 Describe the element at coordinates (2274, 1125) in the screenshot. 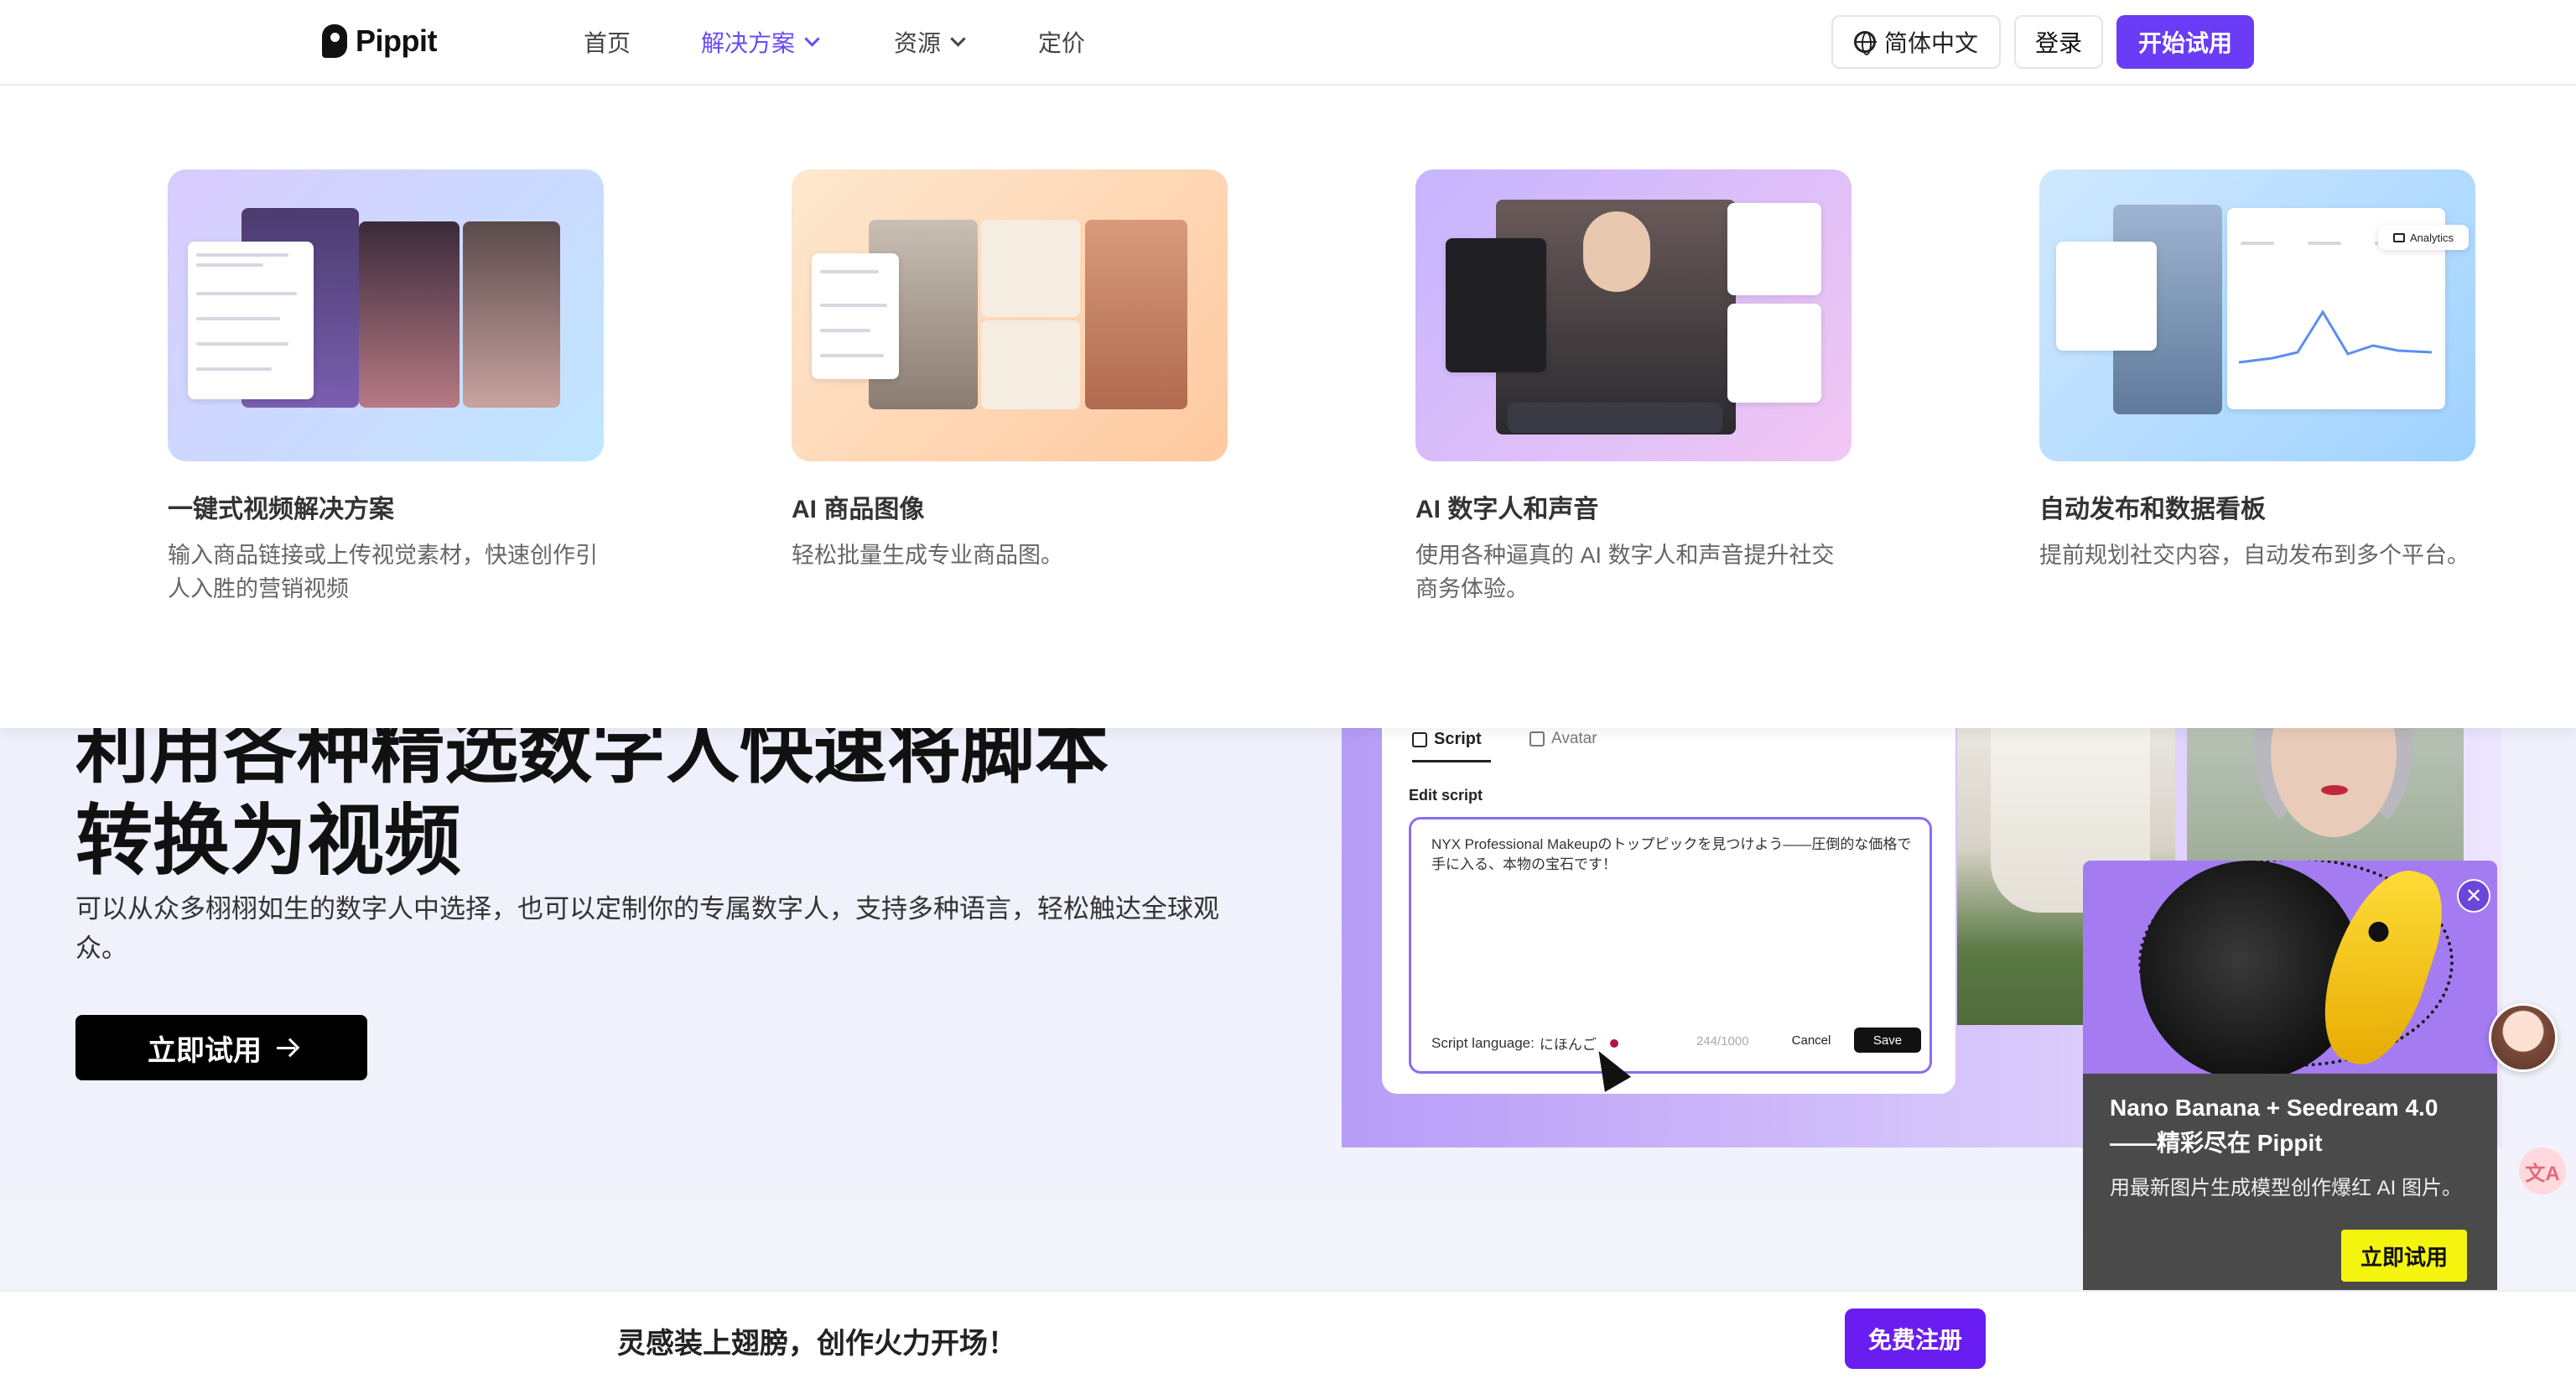

I see `promo-title: Nano Banana + Seedream 4.0 ——精彩尽在 Pippit` at that location.